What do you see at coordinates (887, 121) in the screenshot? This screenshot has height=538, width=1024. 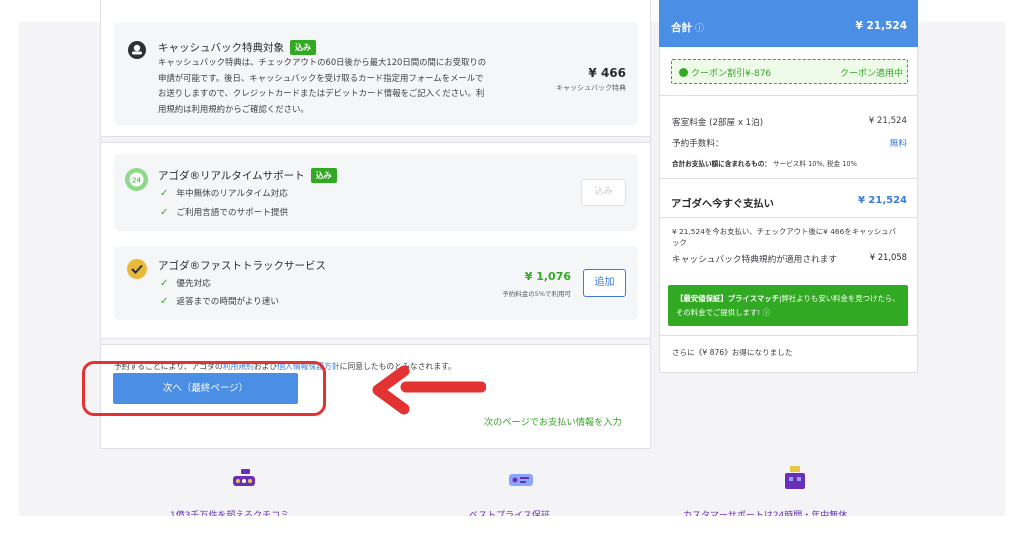 I see `room-charge-value: ¥ 21,524` at bounding box center [887, 121].